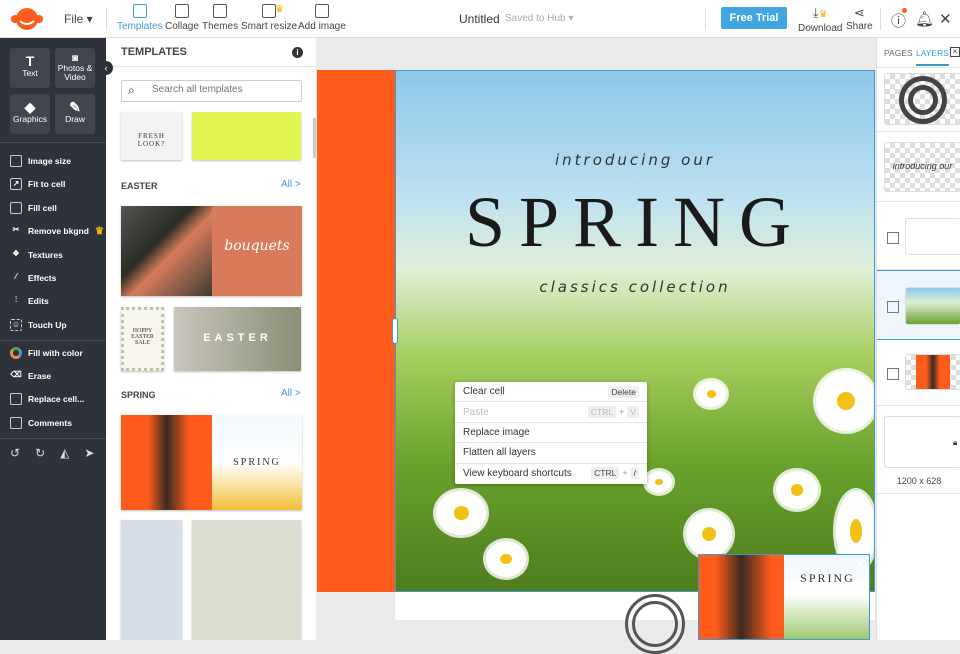 The width and height of the screenshot is (960, 654). Describe the element at coordinates (16, 423) in the screenshot. I see `comment-icon` at that location.